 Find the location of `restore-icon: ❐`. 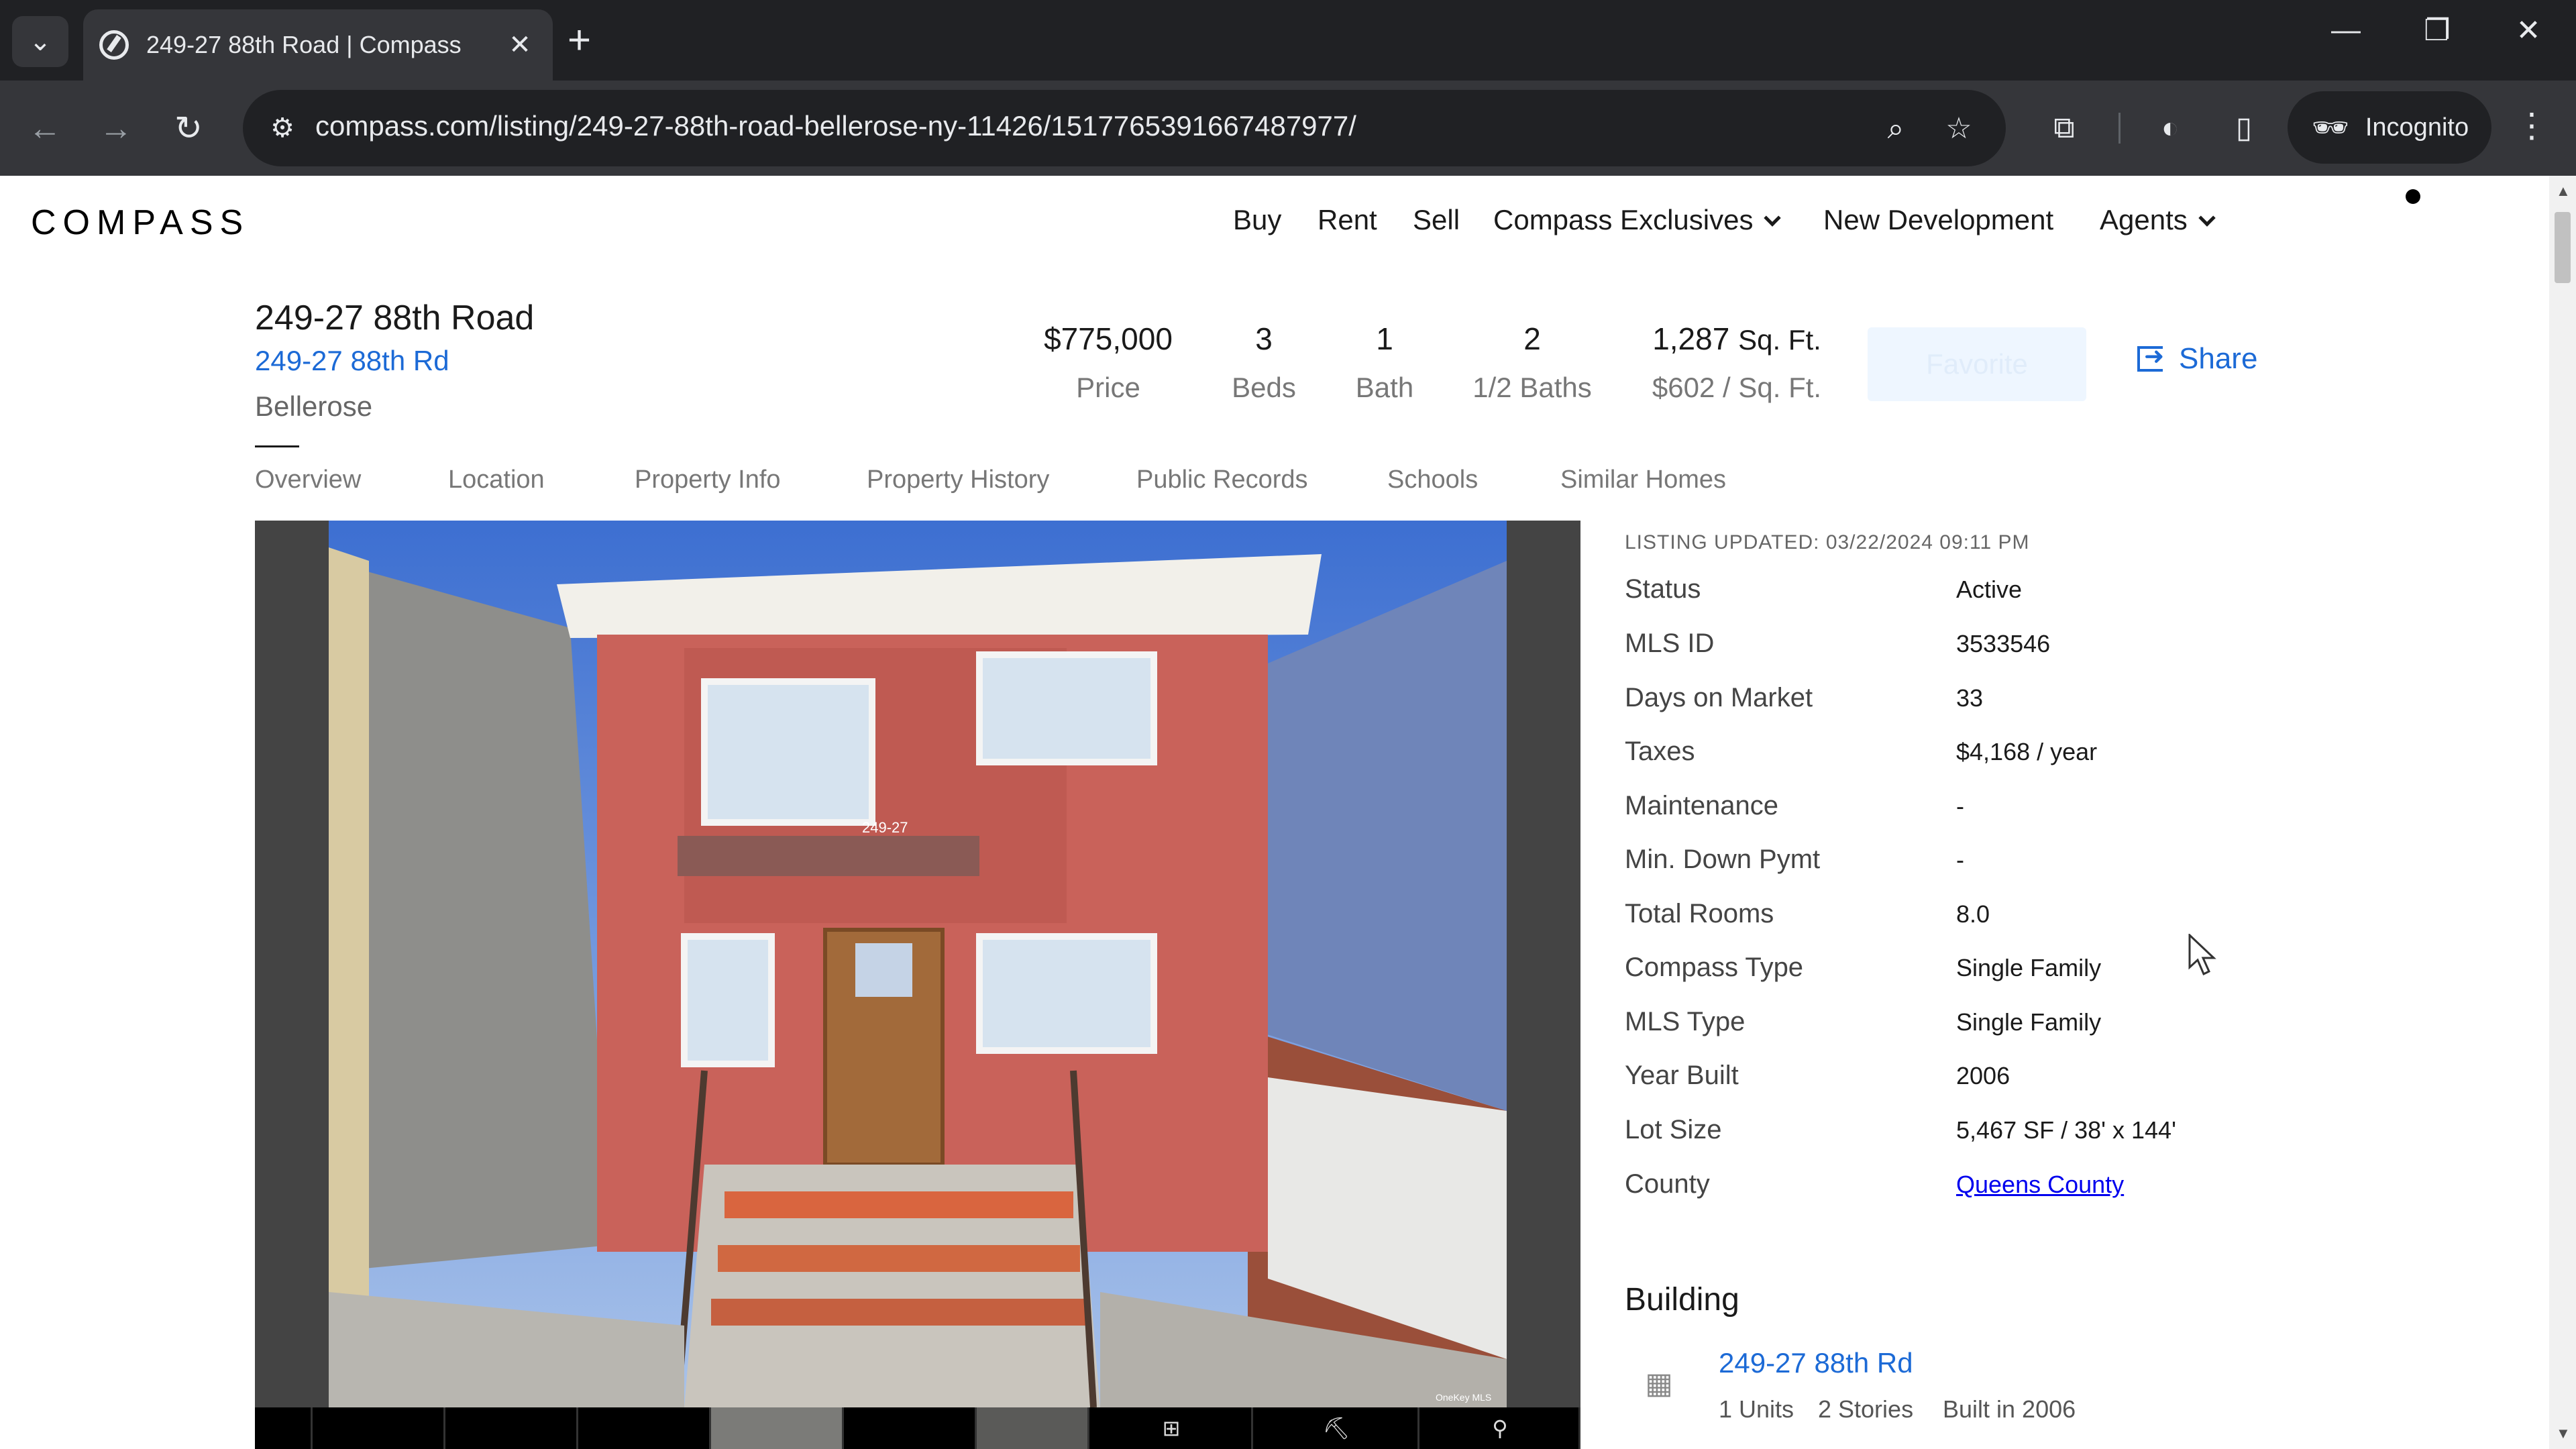

restore-icon: ❐ is located at coordinates (2437, 30).